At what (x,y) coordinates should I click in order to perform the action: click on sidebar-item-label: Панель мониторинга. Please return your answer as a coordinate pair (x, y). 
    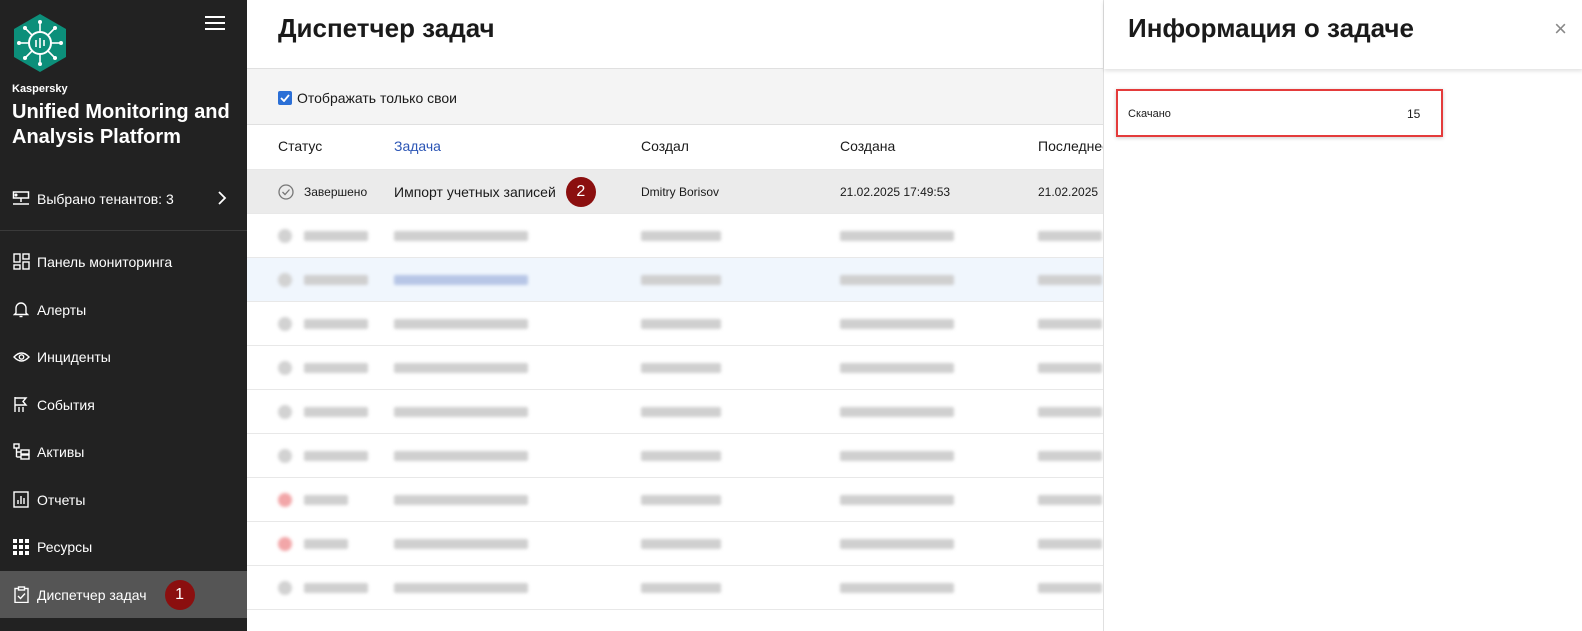
    Looking at the image, I should click on (105, 261).